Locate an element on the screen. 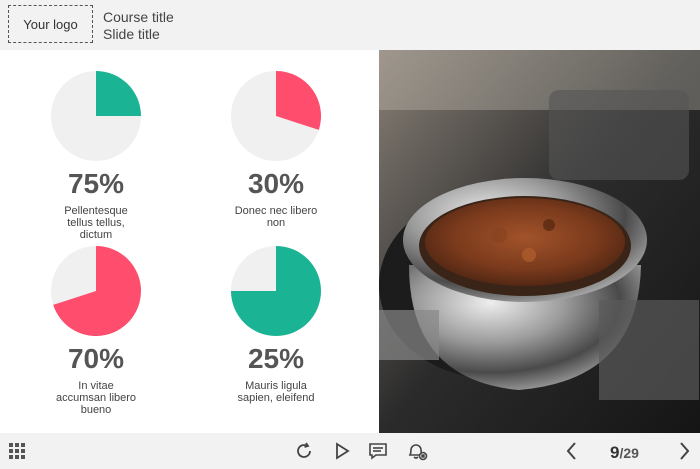 Image resolution: width=700 pixels, height=469 pixels. notifications-off-icon is located at coordinates (417, 451).